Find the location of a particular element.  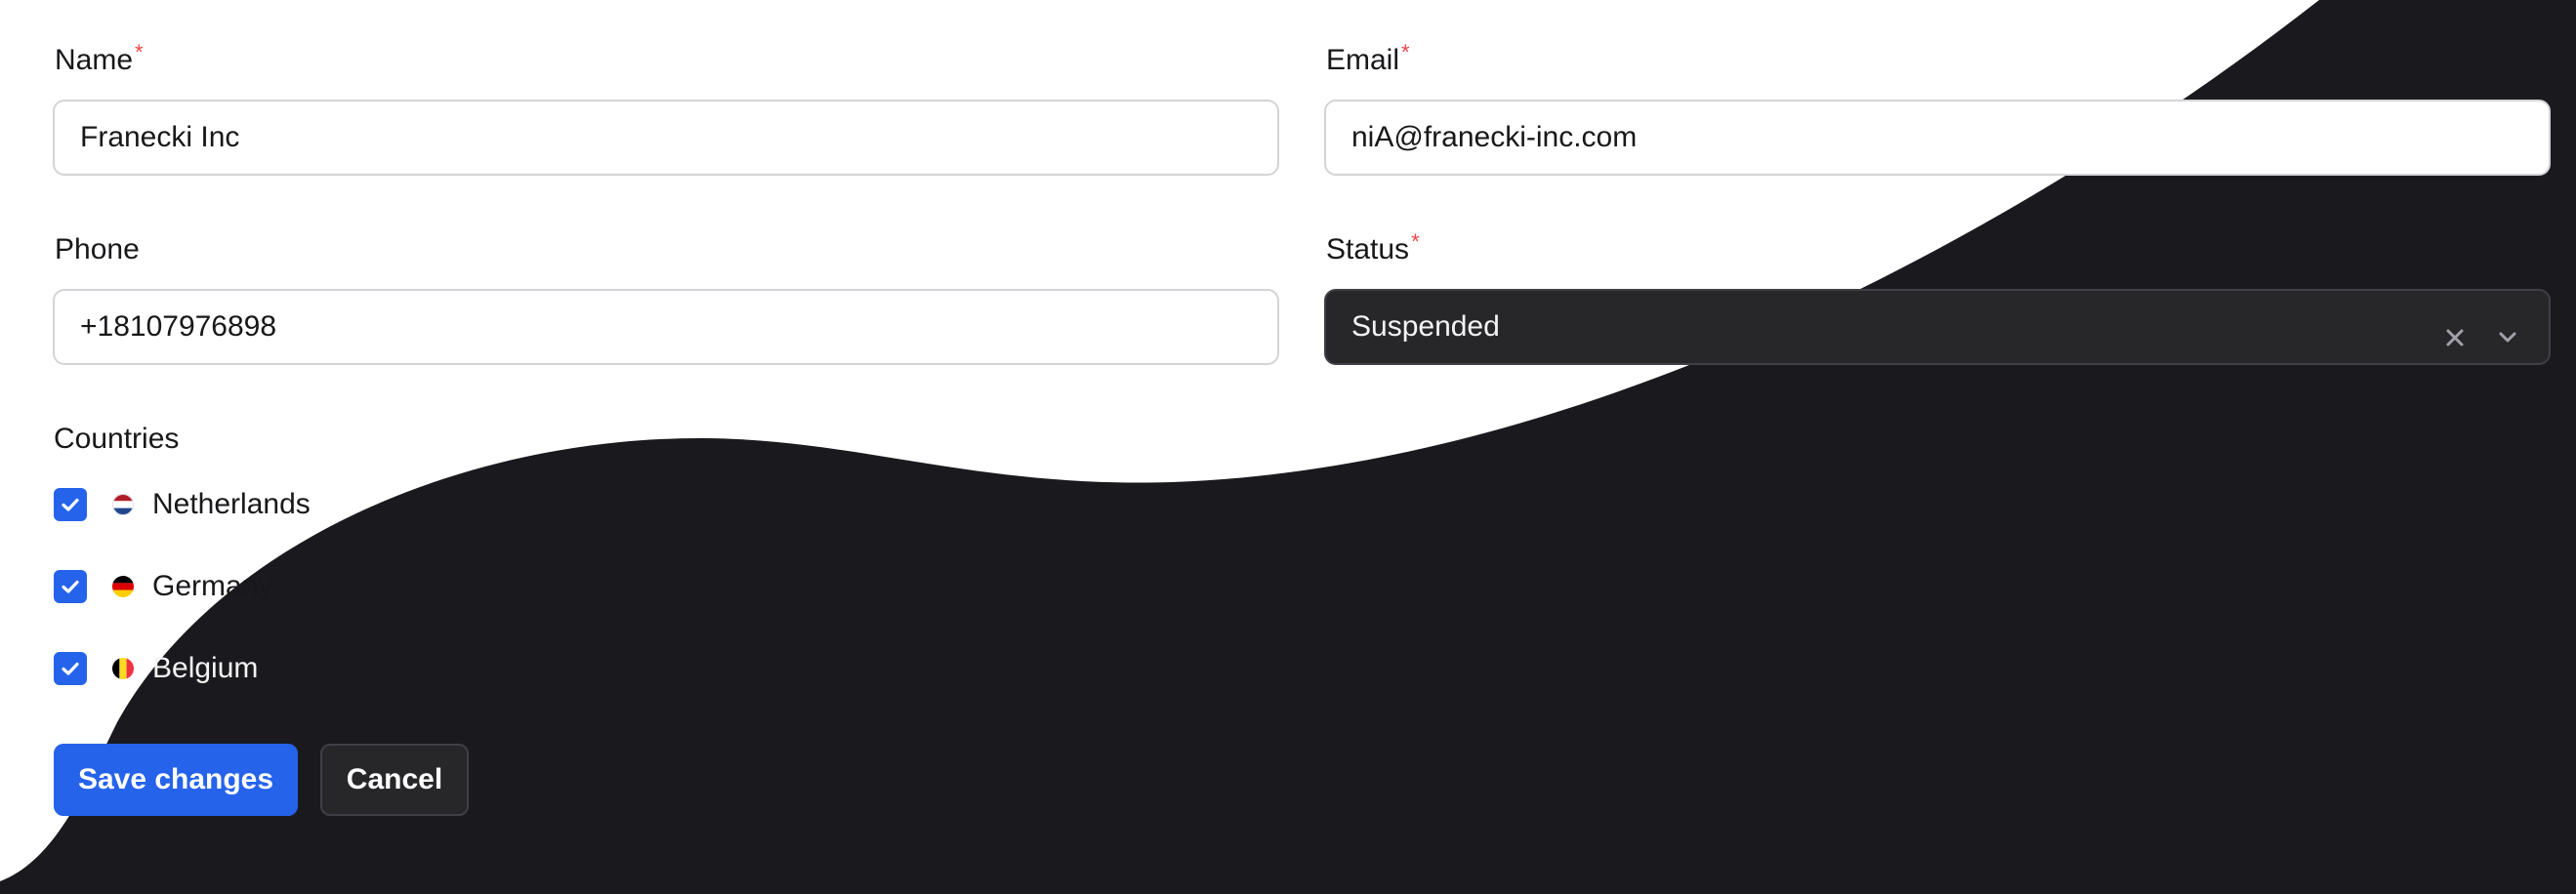

countries-label: Countries is located at coordinates (117, 439).